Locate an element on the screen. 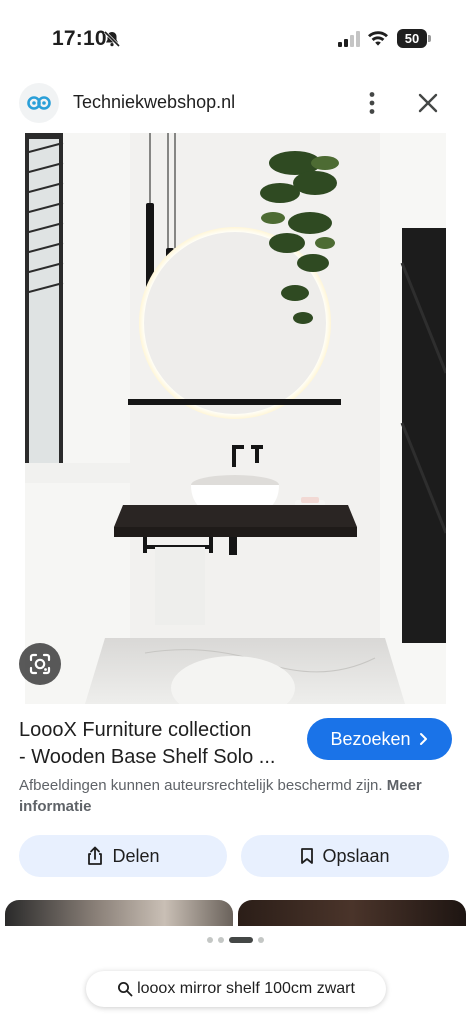  visit-button-label: Bezoeken is located at coordinates (370, 738).